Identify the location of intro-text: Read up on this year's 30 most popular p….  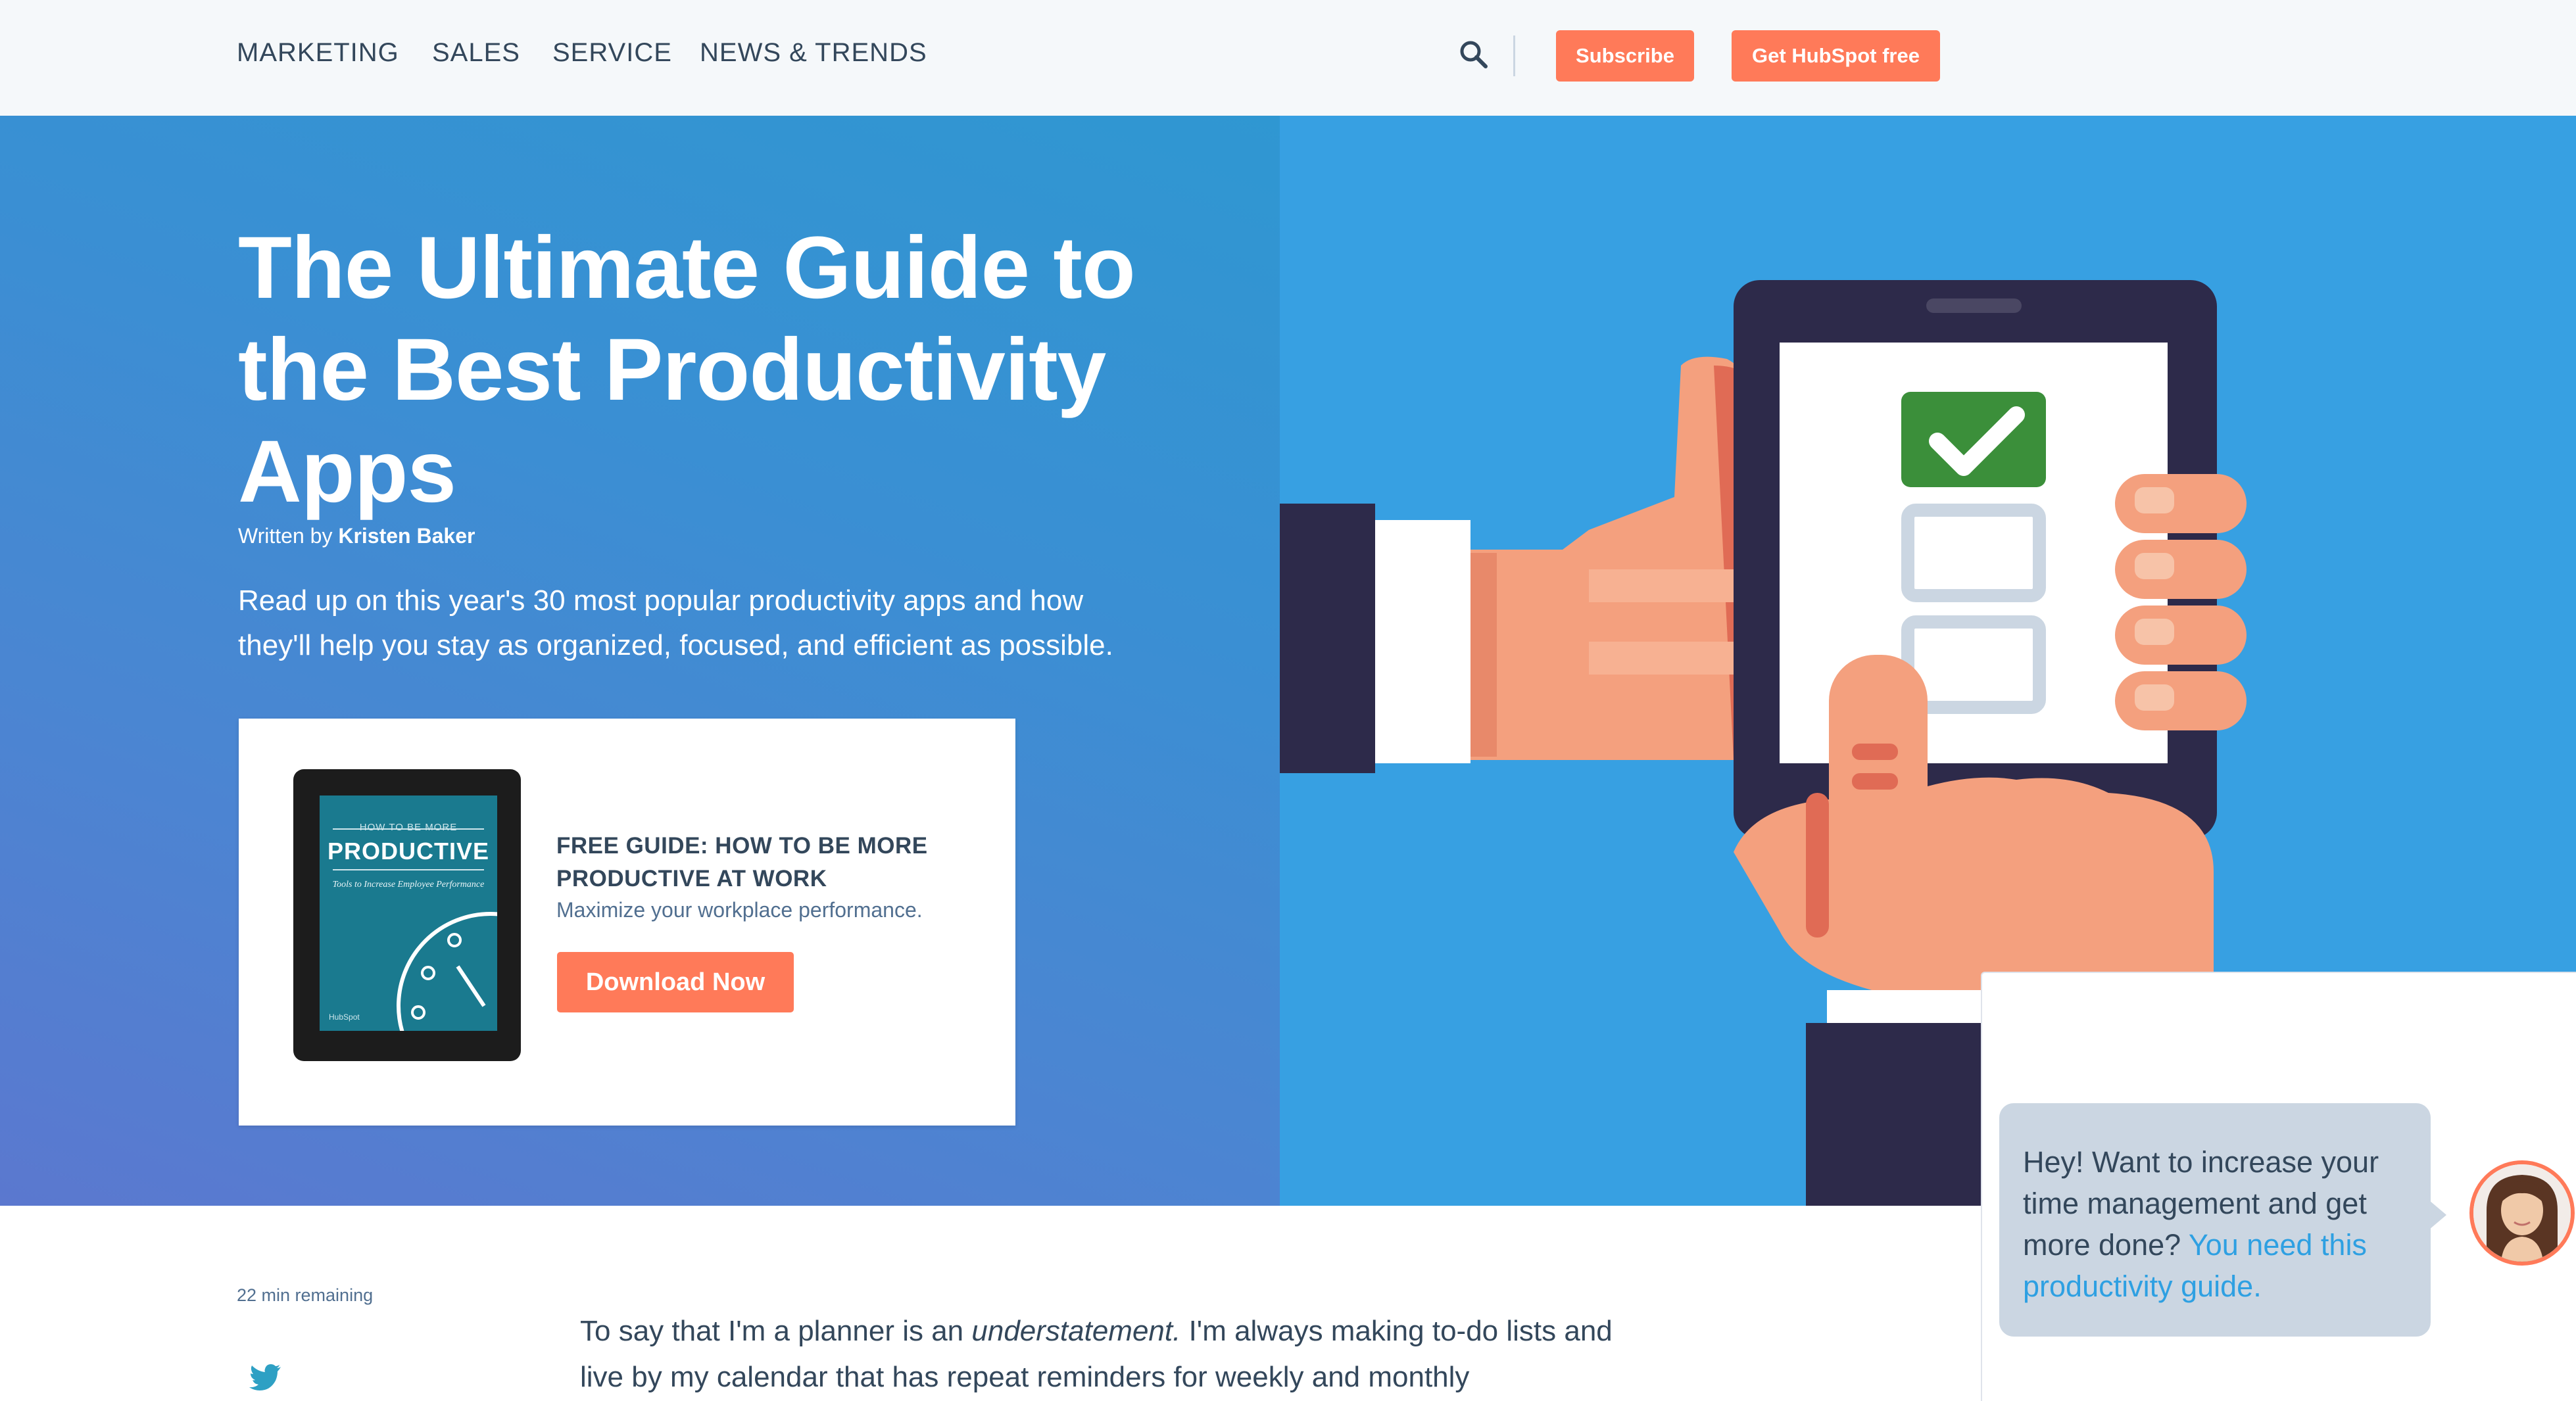
(676, 622).